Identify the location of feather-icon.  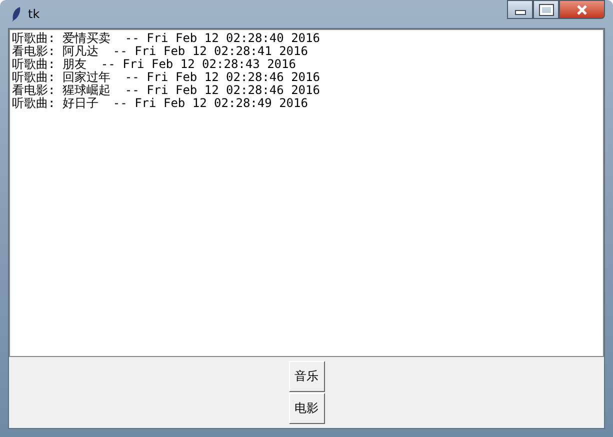
(16, 14).